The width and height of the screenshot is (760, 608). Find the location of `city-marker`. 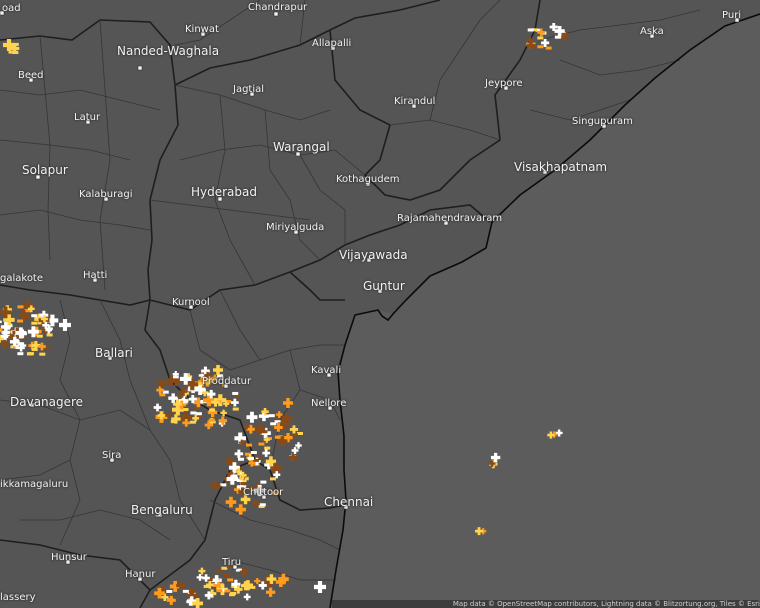

city-marker is located at coordinates (140, 68).